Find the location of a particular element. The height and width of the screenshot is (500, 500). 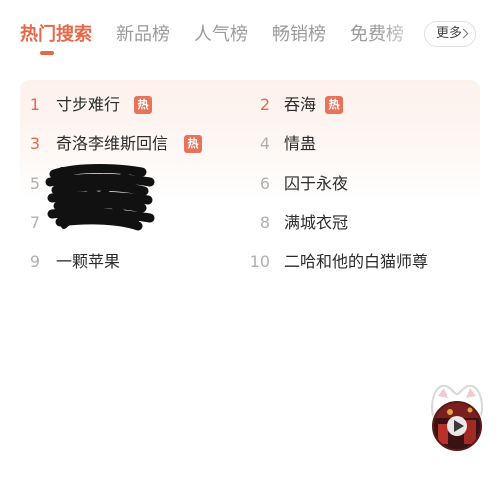

ranking-item-3: 3 奇洛李维斯回信 热 is located at coordinates (116, 144).